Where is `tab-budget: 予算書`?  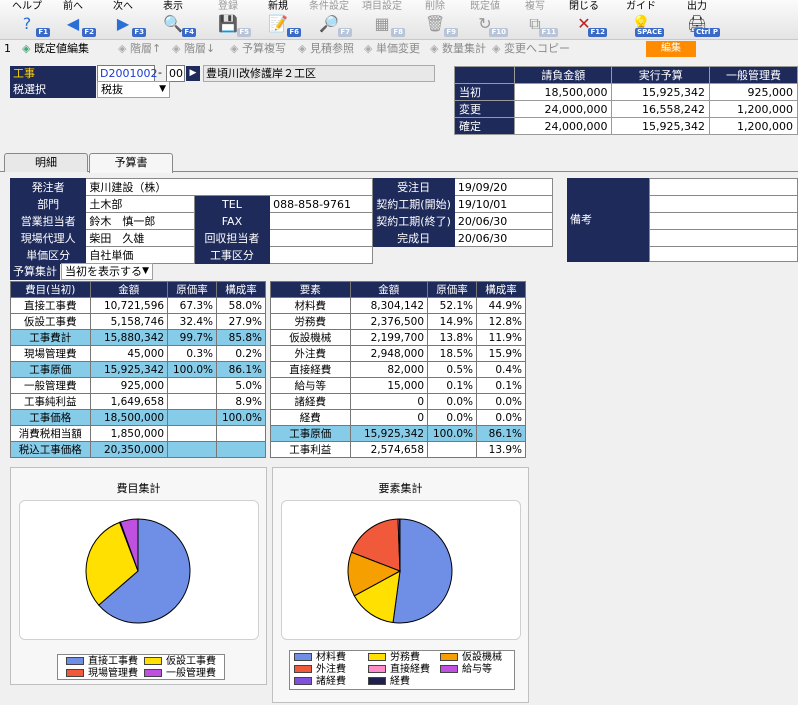 tab-budget: 予算書 is located at coordinates (131, 163).